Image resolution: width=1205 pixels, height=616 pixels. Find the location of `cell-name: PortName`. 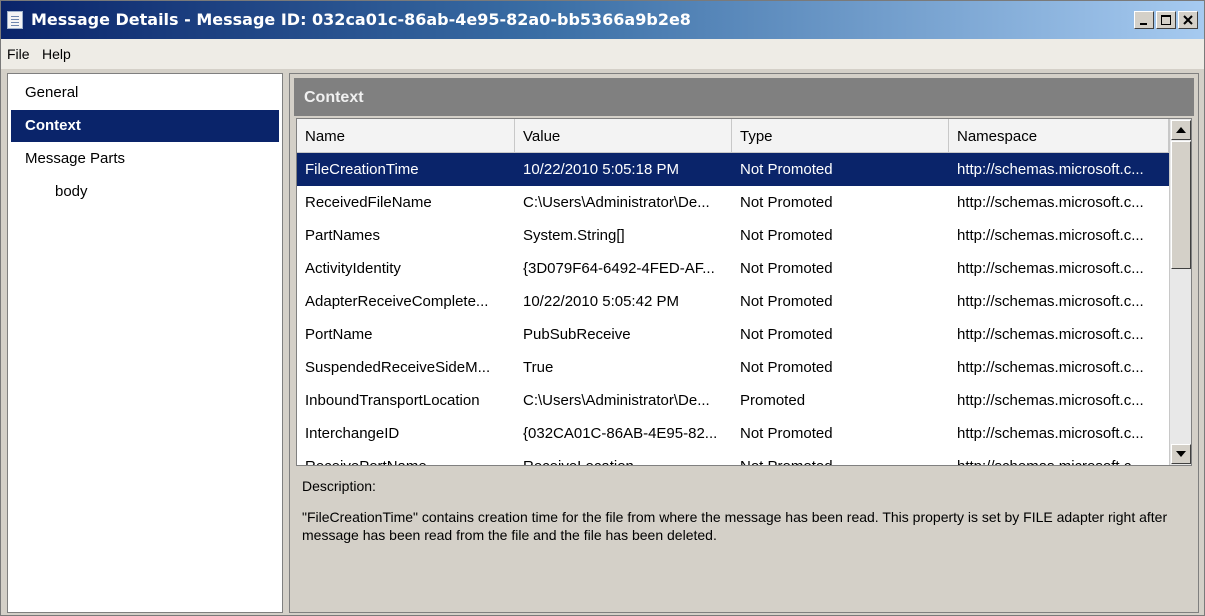

cell-name: PortName is located at coordinates (339, 334).